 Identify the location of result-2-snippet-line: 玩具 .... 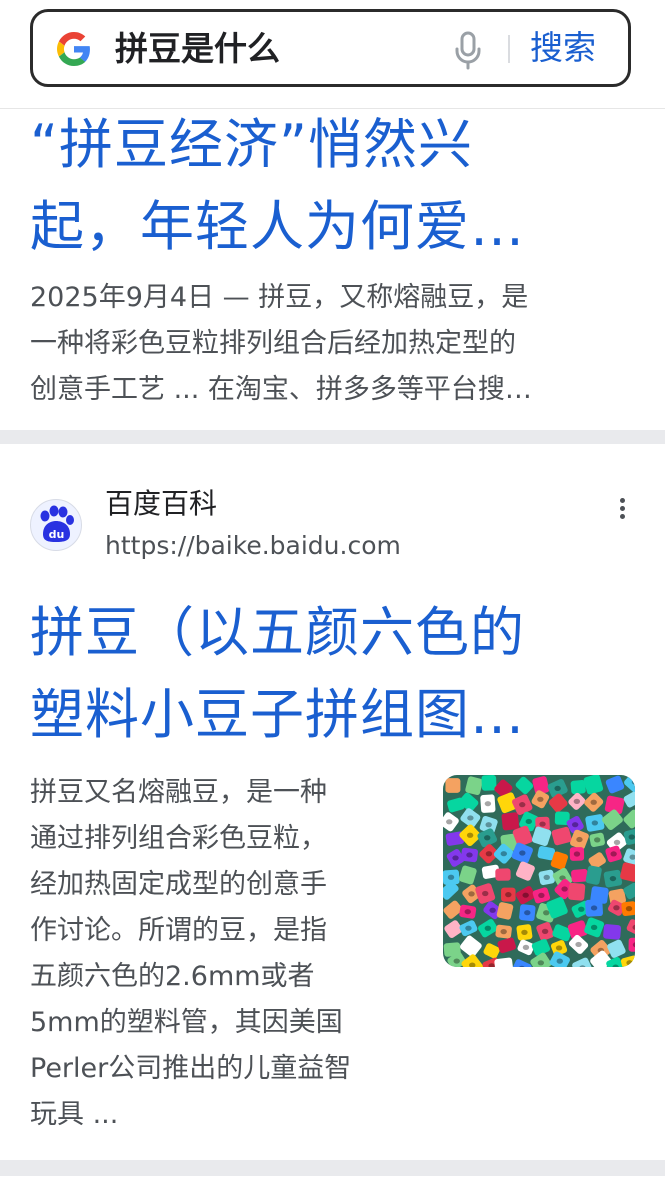
(74, 1114).